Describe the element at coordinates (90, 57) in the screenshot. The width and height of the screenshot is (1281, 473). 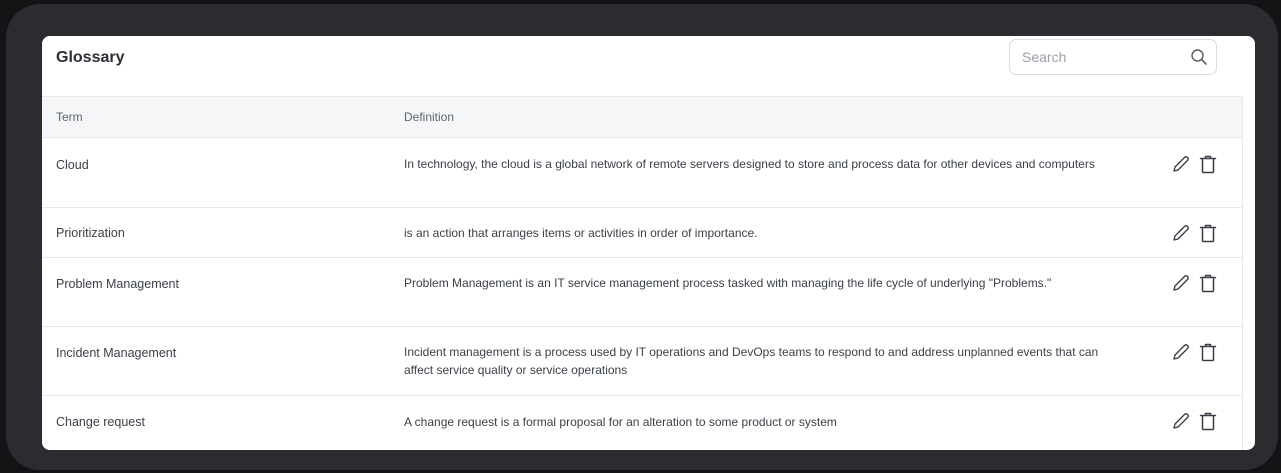
I see `page-title: Glossary` at that location.